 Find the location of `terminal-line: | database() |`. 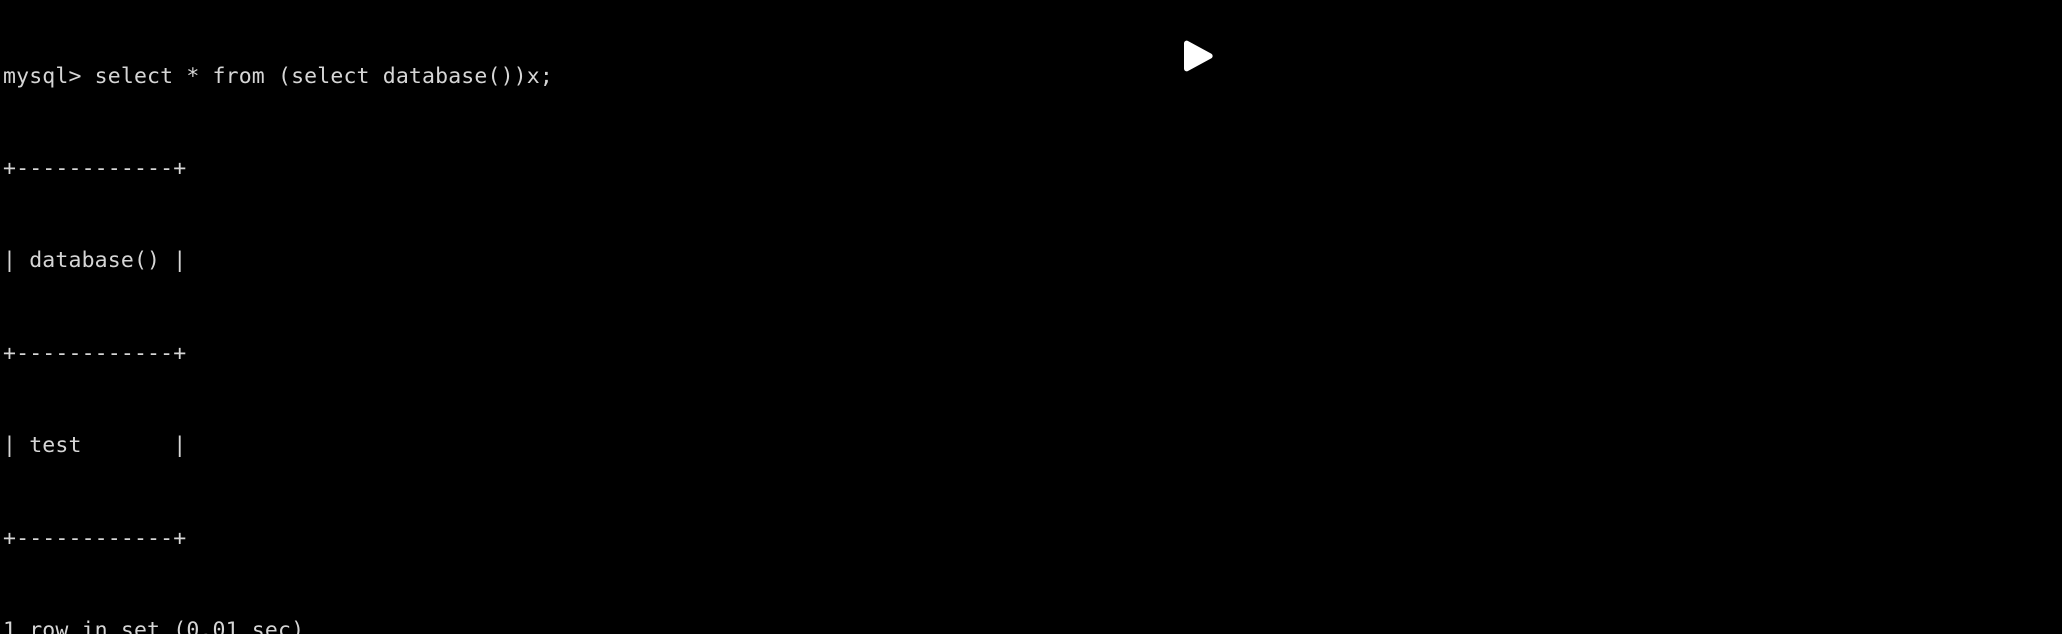

terminal-line: | database() | is located at coordinates (95, 261).